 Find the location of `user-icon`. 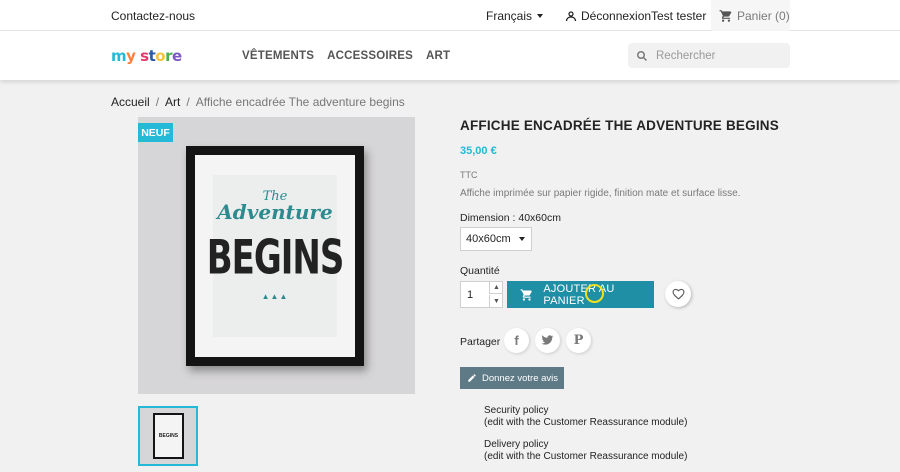

user-icon is located at coordinates (571, 16).